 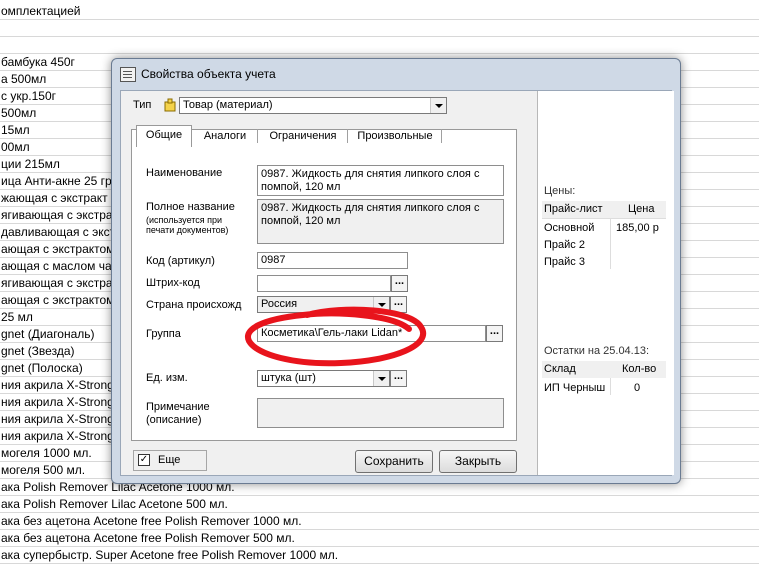 I want to click on stock-col-warehouse: Склад, so click(x=560, y=369).